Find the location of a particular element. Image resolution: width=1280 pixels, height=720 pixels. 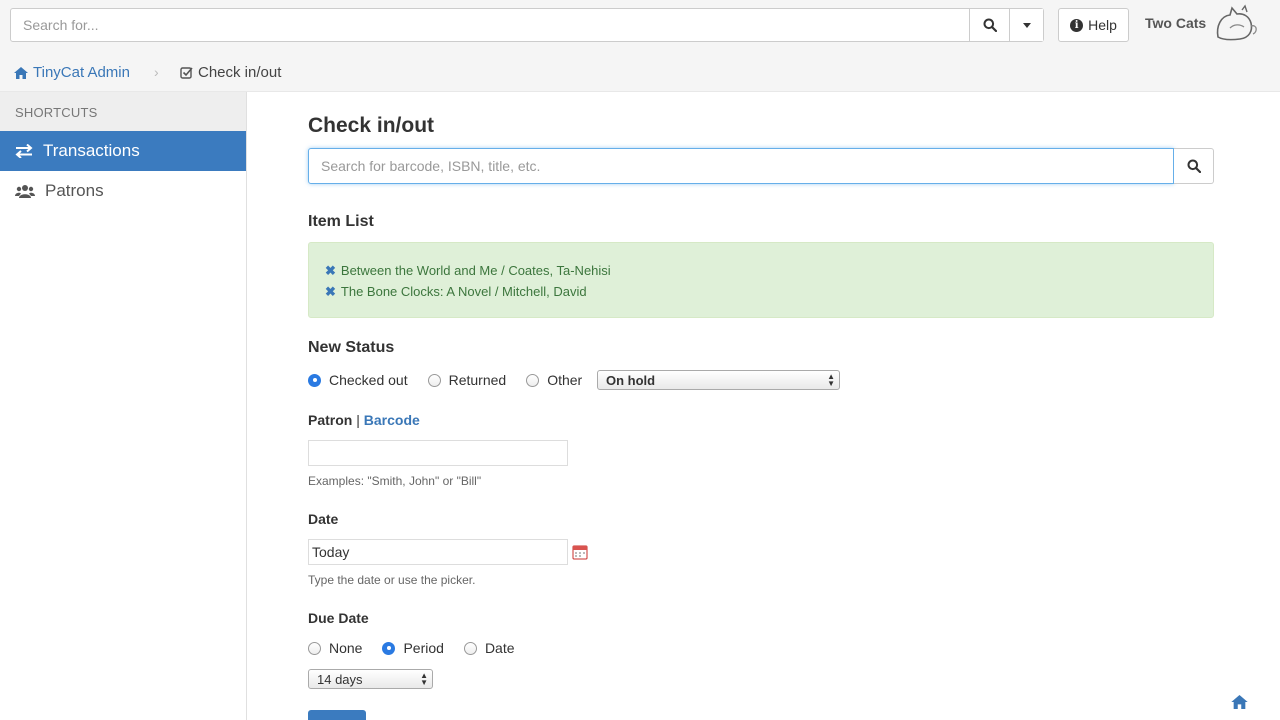

breadcrumb-current-label: Check in/out is located at coordinates (240, 72).